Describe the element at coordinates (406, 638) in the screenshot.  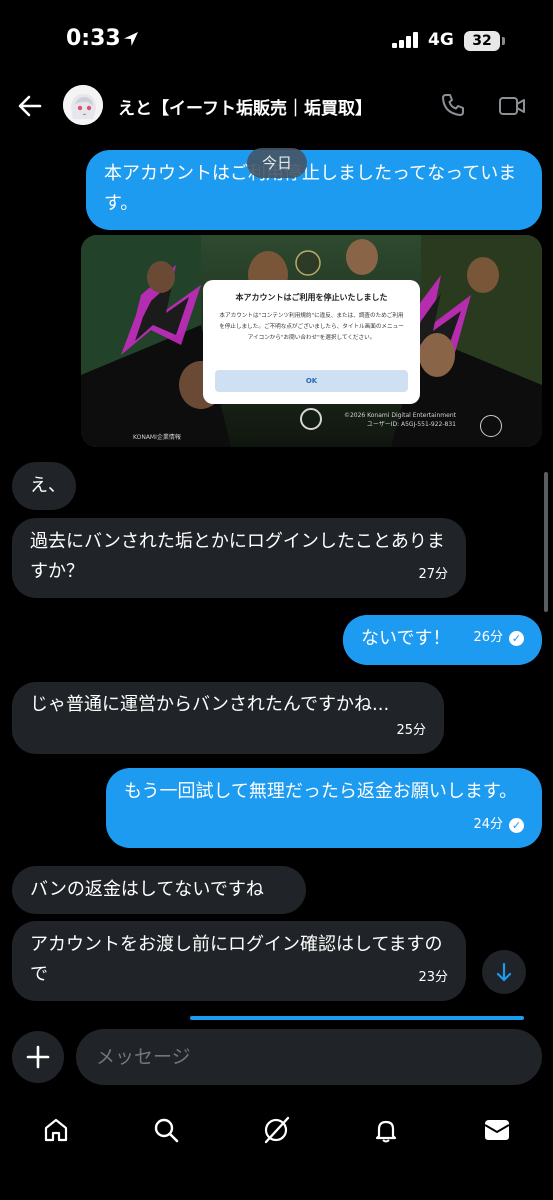
I see `message-text: ないです！` at that location.